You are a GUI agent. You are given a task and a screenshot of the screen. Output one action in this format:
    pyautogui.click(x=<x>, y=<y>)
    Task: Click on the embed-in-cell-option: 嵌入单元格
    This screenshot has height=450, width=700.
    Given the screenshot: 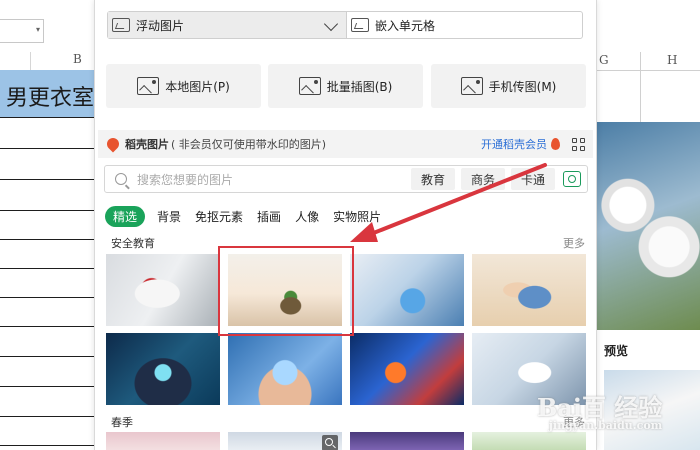 What is the action you would take?
    pyautogui.click(x=464, y=25)
    